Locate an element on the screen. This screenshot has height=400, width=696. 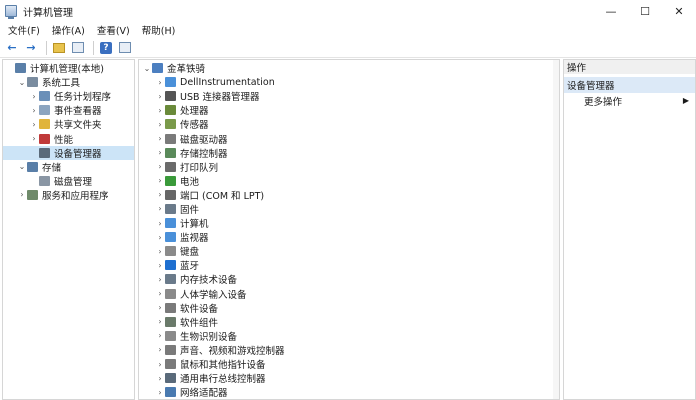
tree-item: › 服务和应用程序 is located at coordinates (68, 195).